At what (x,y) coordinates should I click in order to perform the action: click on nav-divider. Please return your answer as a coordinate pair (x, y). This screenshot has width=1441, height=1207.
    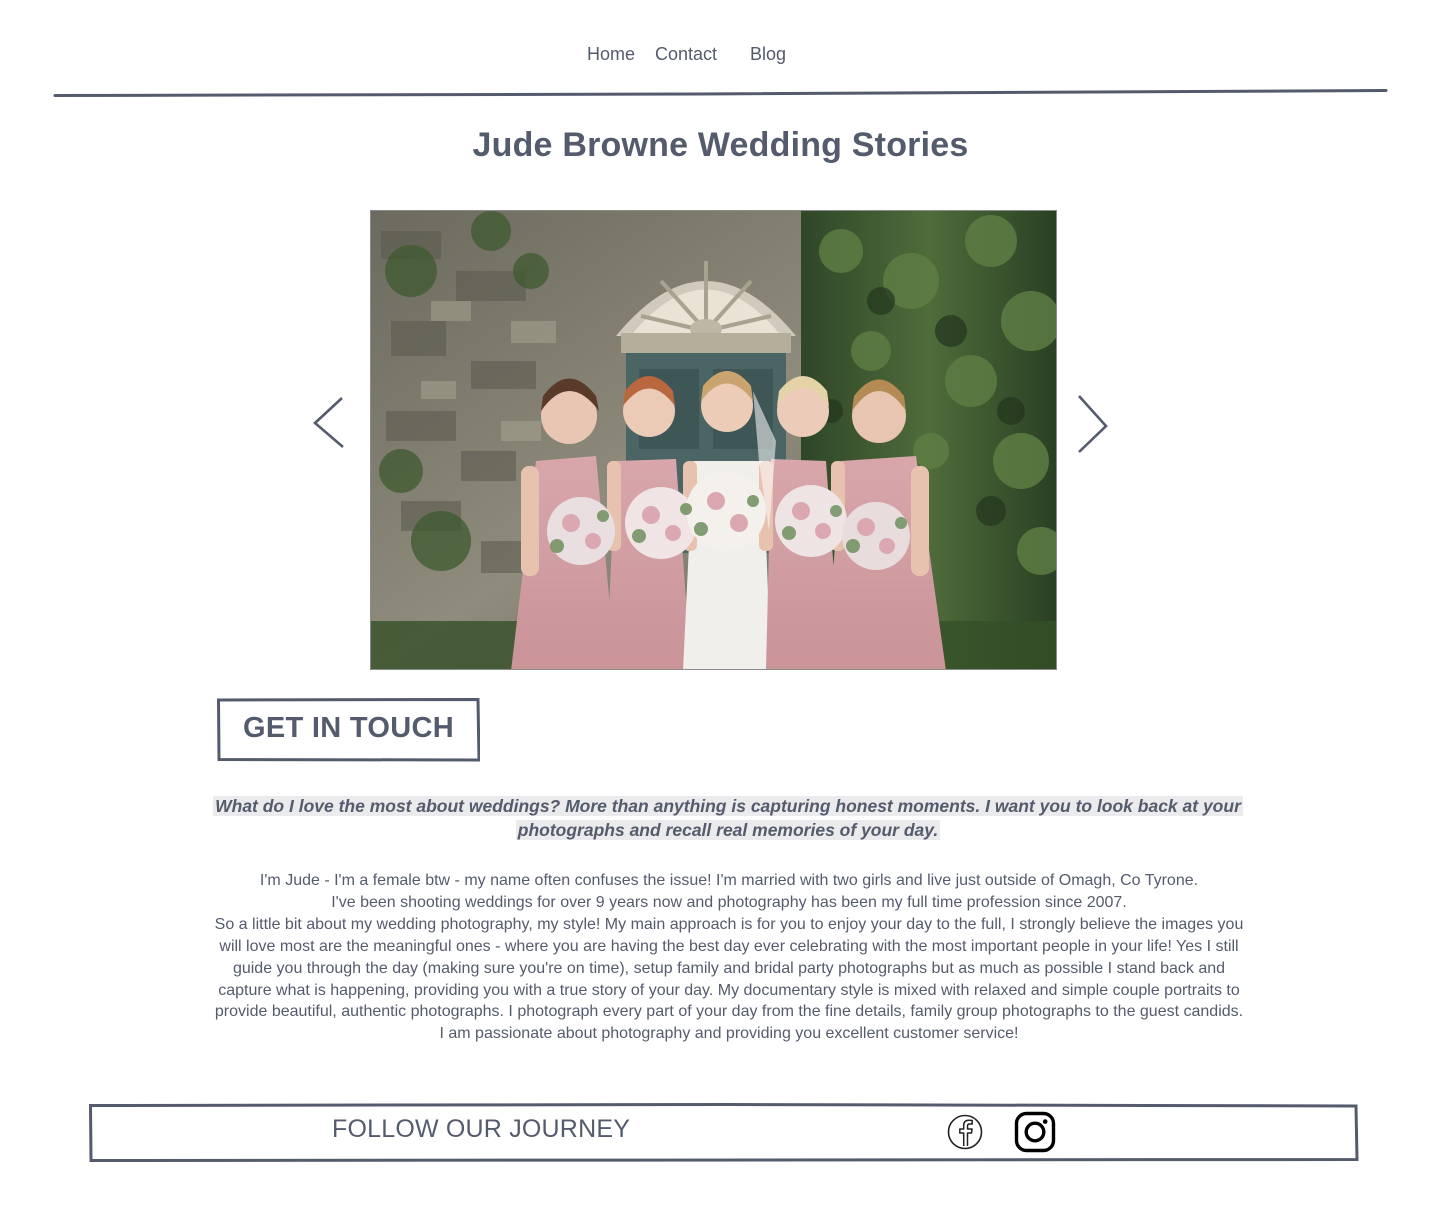
    Looking at the image, I should click on (720, 93).